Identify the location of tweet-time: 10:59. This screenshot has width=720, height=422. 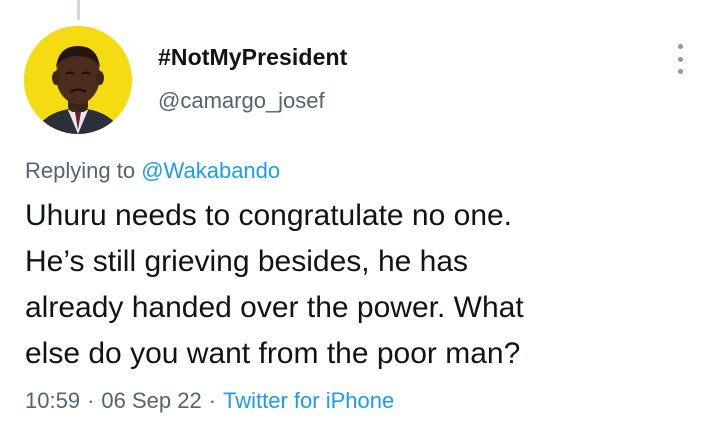
(52, 400).